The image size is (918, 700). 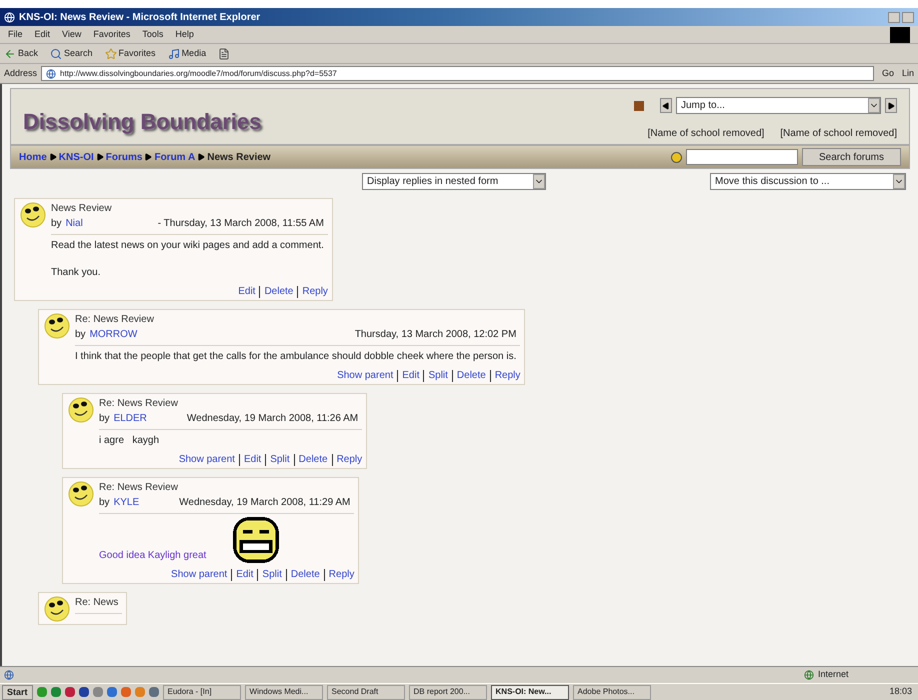 What do you see at coordinates (201, 692) in the screenshot?
I see `taskbar-task: Eudora - [In]` at bounding box center [201, 692].